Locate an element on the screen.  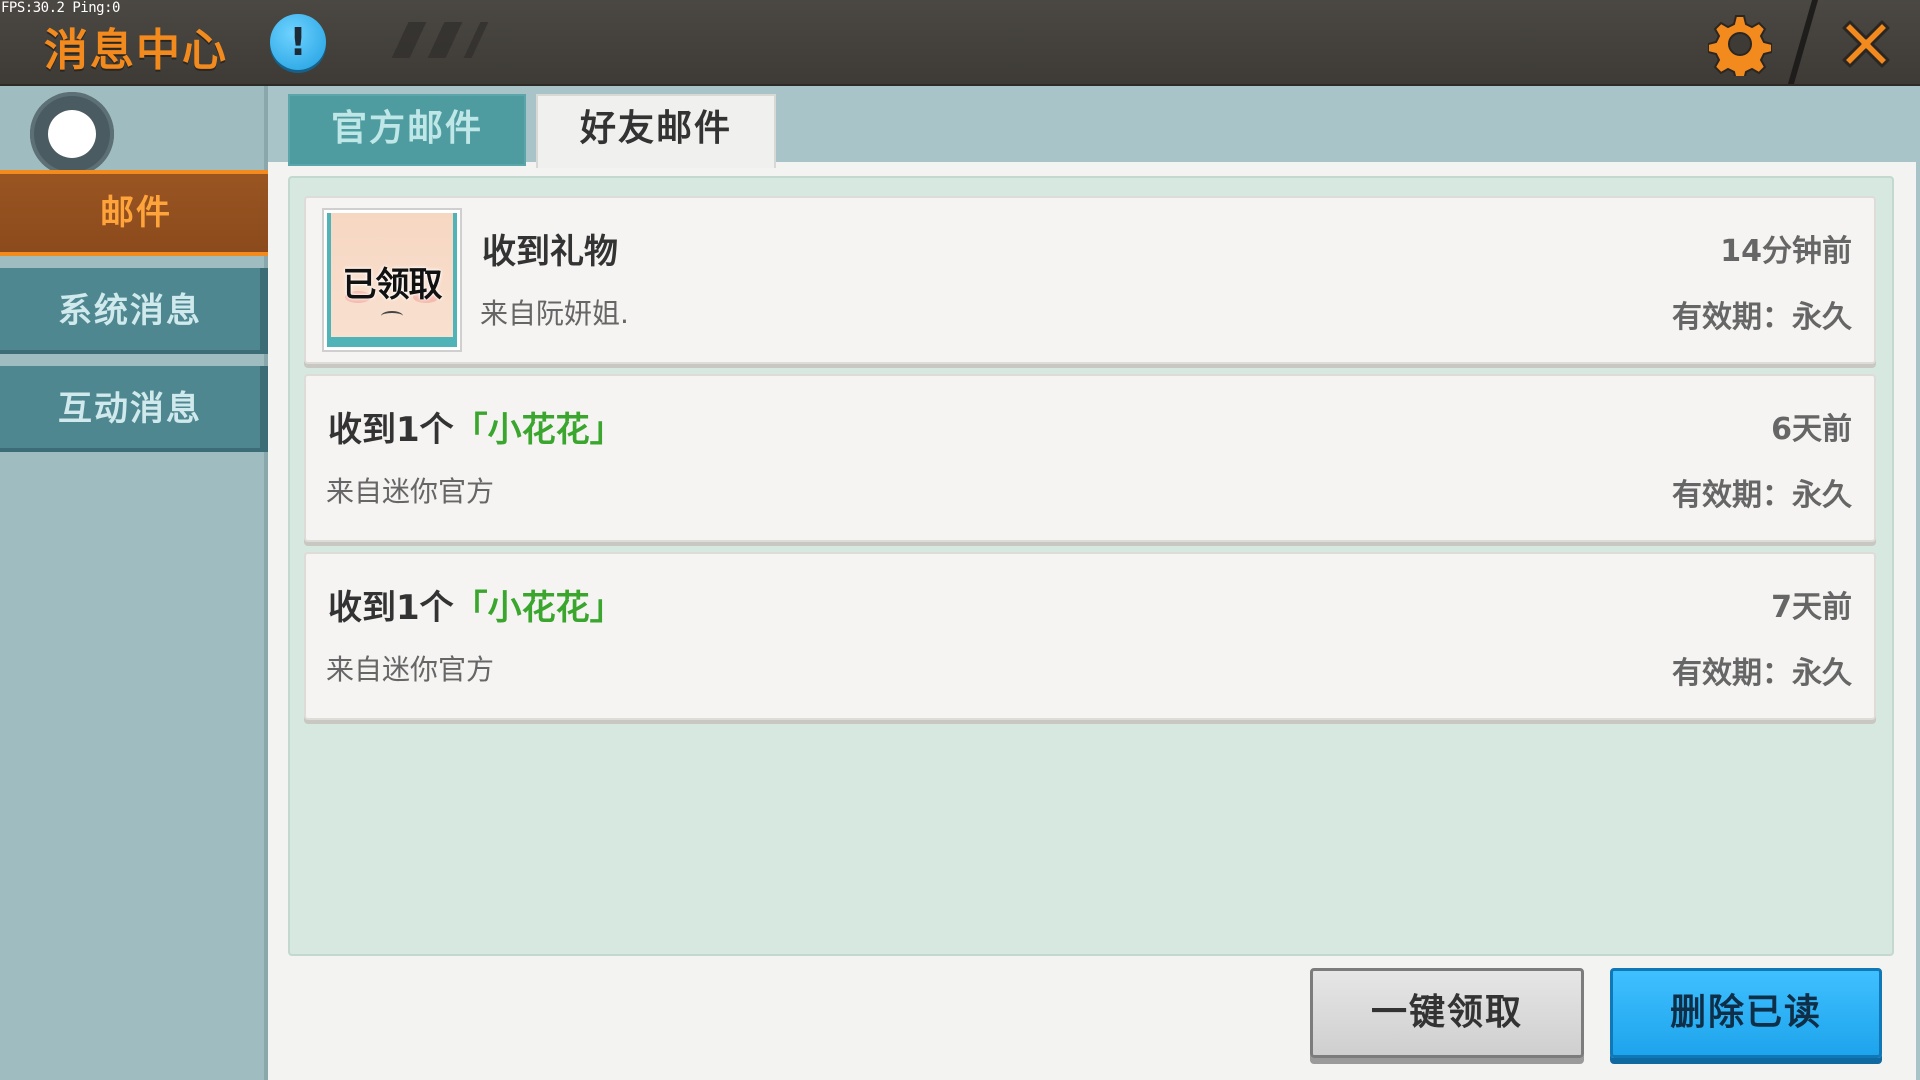
avatar-dot is located at coordinates (72, 134).